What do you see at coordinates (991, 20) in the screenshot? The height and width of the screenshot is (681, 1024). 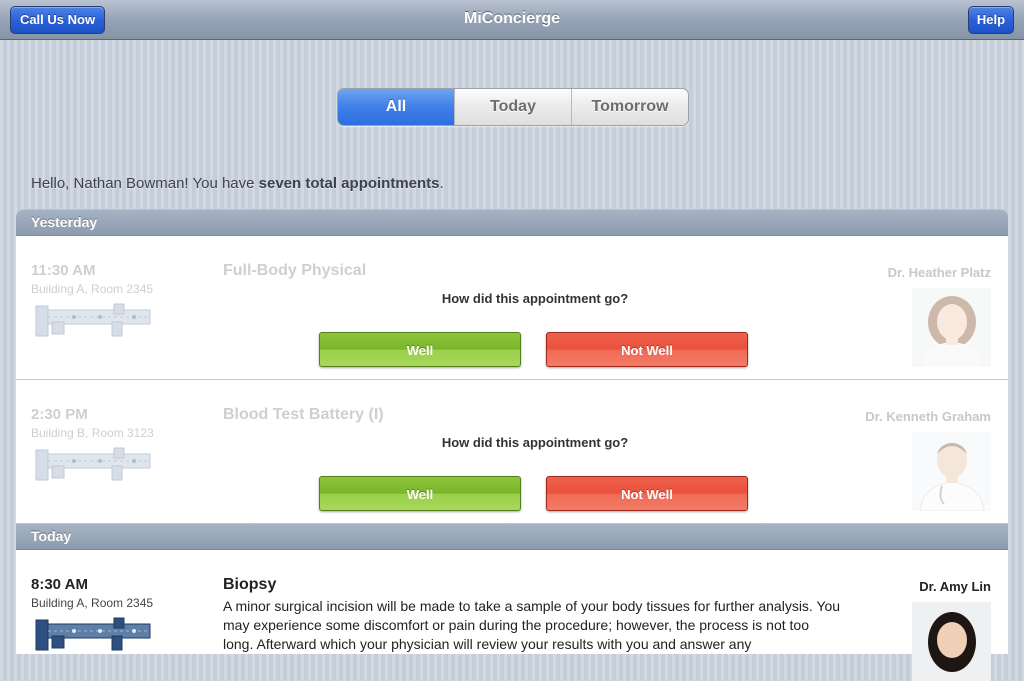 I see `help-button: Help` at bounding box center [991, 20].